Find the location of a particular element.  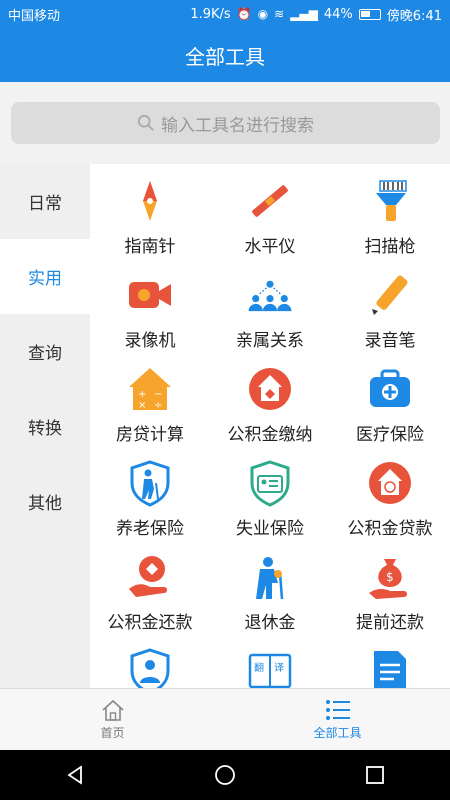

tool-family-relation: 亲属关系 is located at coordinates (270, 317).